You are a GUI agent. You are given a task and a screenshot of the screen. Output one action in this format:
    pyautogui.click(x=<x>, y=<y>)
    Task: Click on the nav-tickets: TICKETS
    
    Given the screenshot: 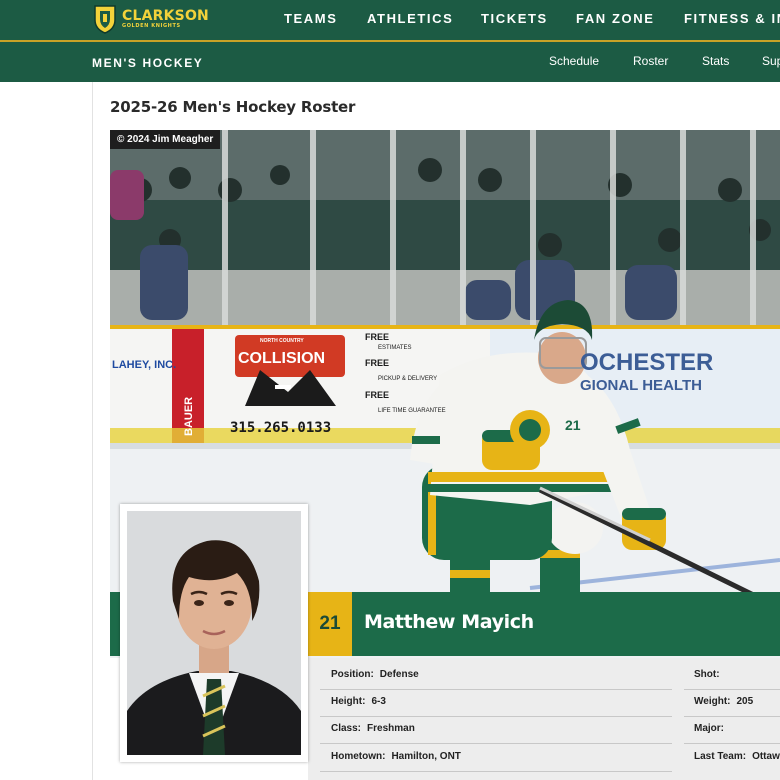 What is the action you would take?
    pyautogui.click(x=514, y=18)
    